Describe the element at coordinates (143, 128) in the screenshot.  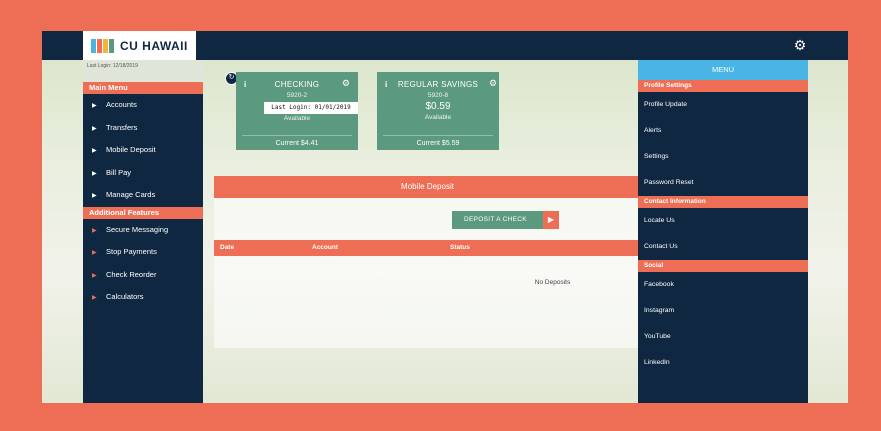
I see `sidebar-item-transfers: ▶ Transfers` at that location.